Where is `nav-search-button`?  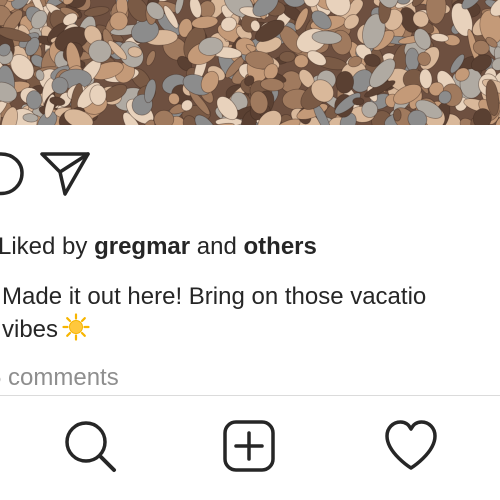 nav-search-button is located at coordinates (90, 446).